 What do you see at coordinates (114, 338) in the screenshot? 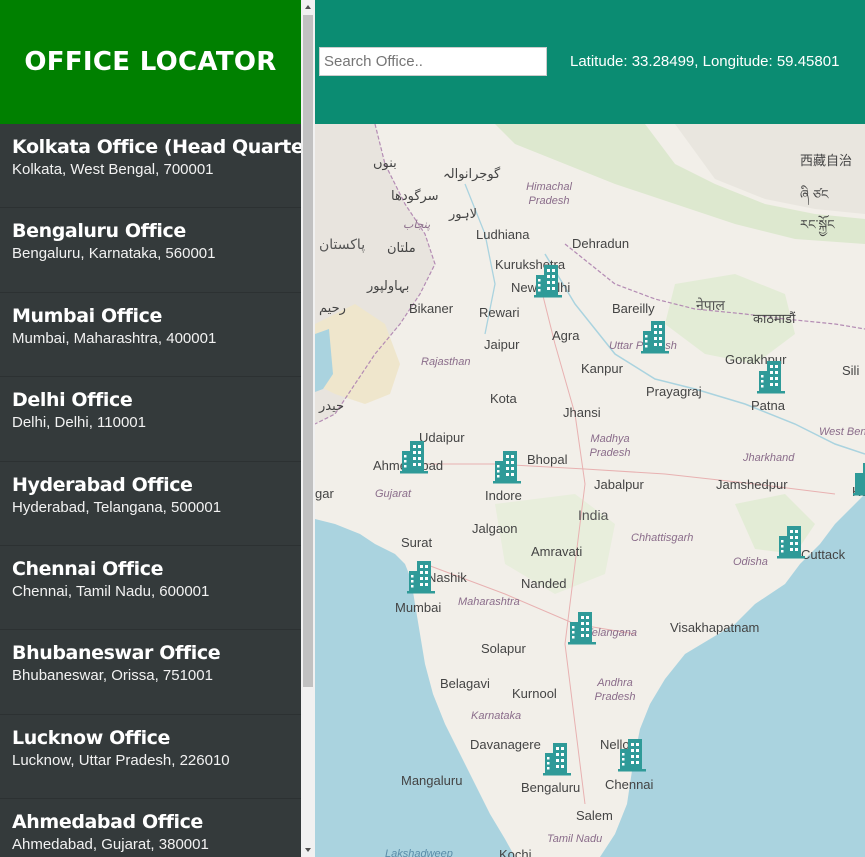
I see `office-address: Mumbai, Maharashtra, 400001` at bounding box center [114, 338].